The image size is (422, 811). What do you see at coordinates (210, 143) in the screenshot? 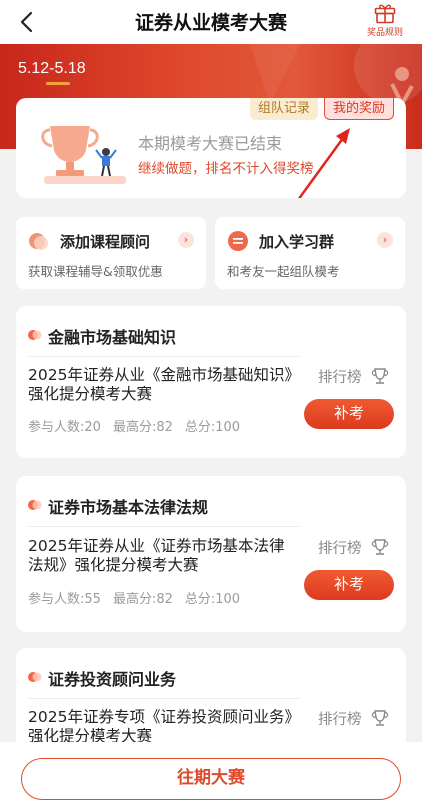
I see `contest-ended-text: 本期模考大赛已结束` at bounding box center [210, 143].